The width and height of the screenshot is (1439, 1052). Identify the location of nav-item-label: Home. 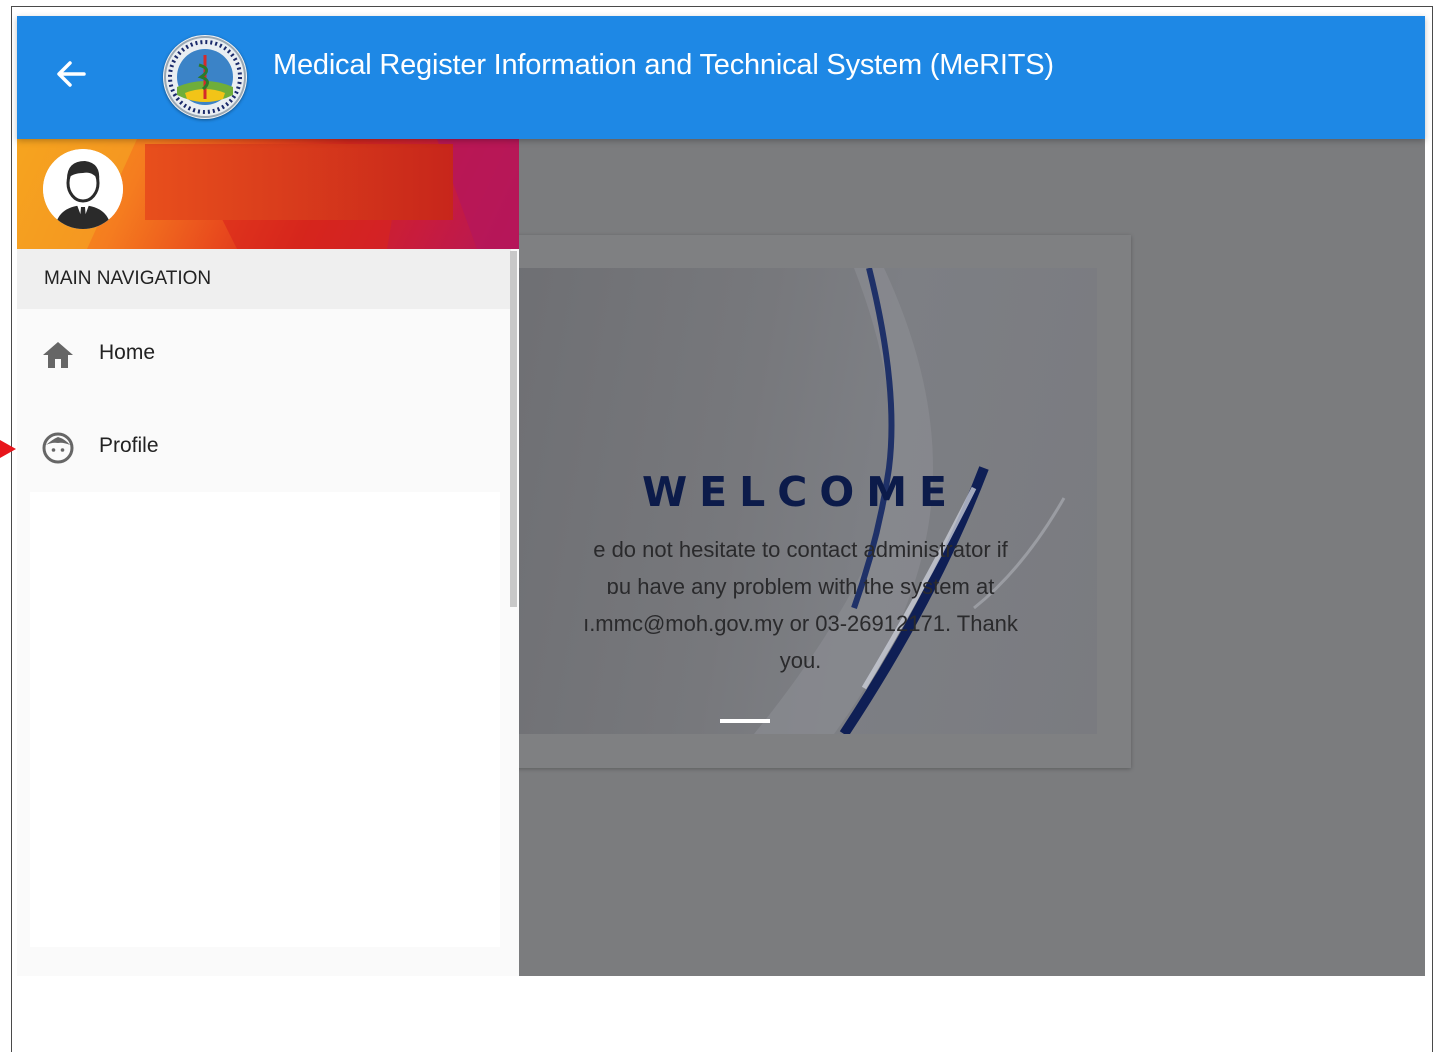
(127, 352).